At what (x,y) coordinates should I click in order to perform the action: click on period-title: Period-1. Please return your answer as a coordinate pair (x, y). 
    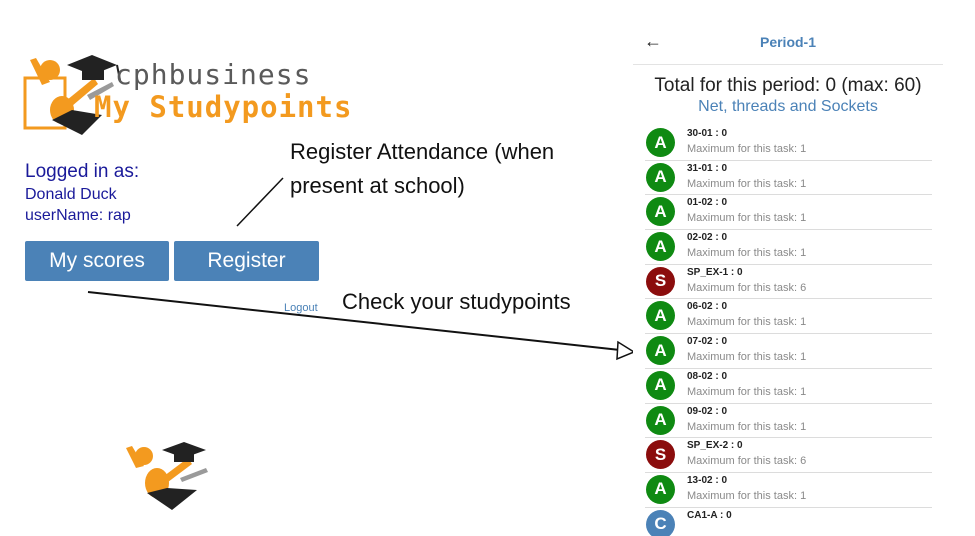
    Looking at the image, I should click on (787, 42).